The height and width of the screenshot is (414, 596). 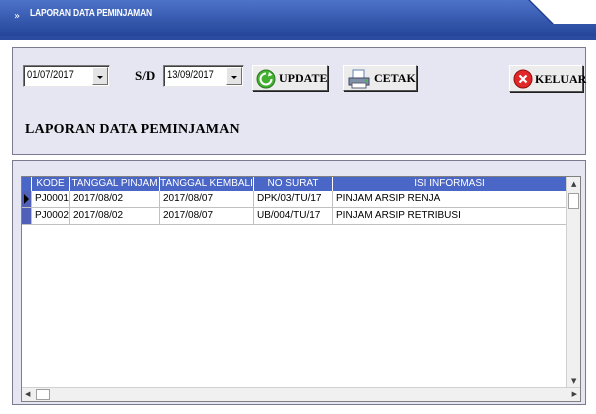 What do you see at coordinates (395, 78) in the screenshot?
I see `print-button-label: CETAK` at bounding box center [395, 78].